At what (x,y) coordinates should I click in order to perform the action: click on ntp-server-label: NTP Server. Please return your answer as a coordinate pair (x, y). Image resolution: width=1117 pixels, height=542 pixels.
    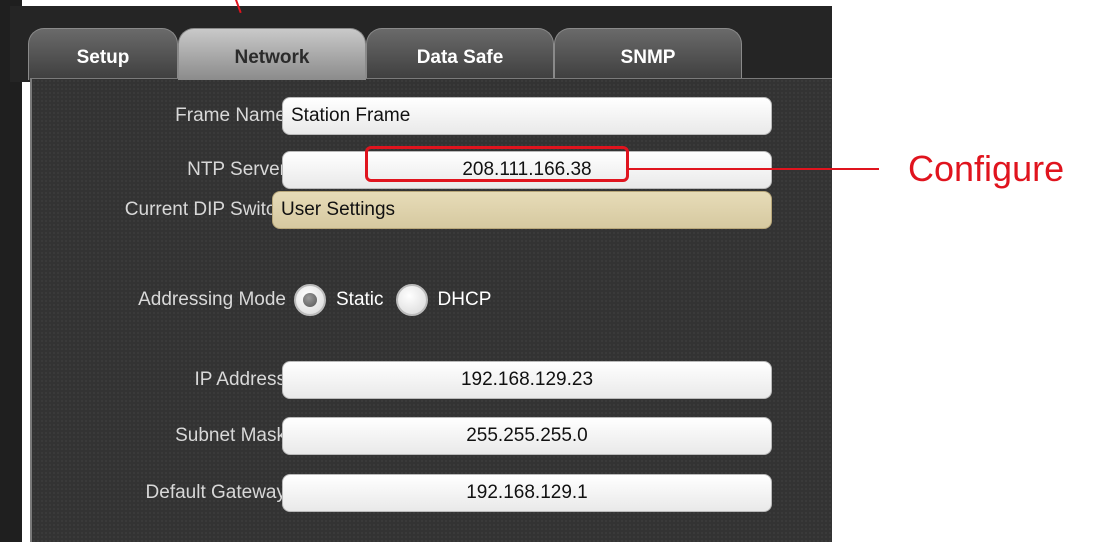
    Looking at the image, I should click on (236, 169).